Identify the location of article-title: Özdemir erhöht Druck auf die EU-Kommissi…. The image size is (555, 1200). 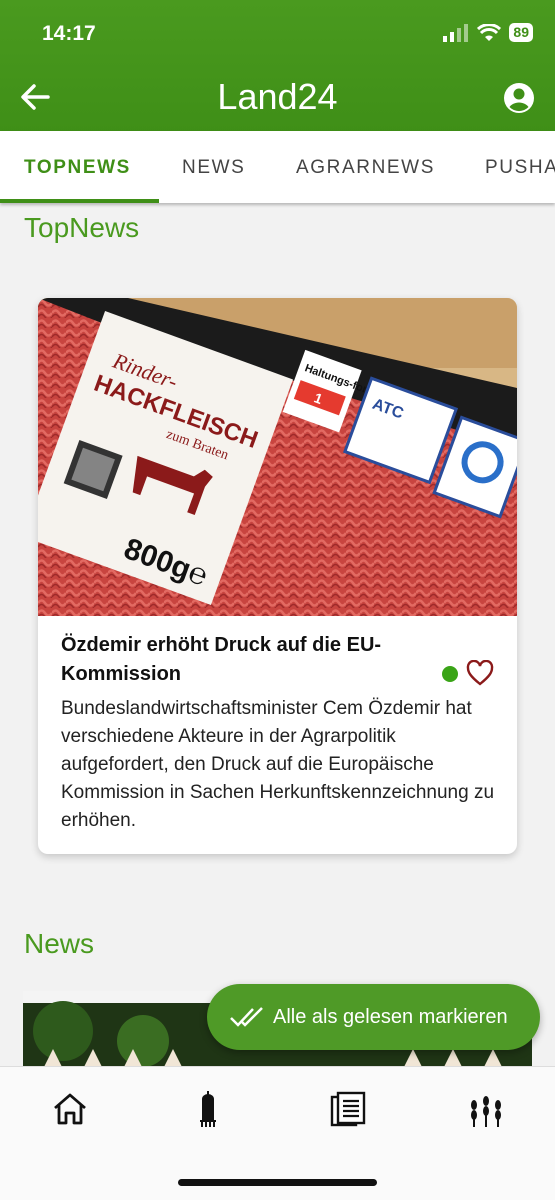
(251, 660).